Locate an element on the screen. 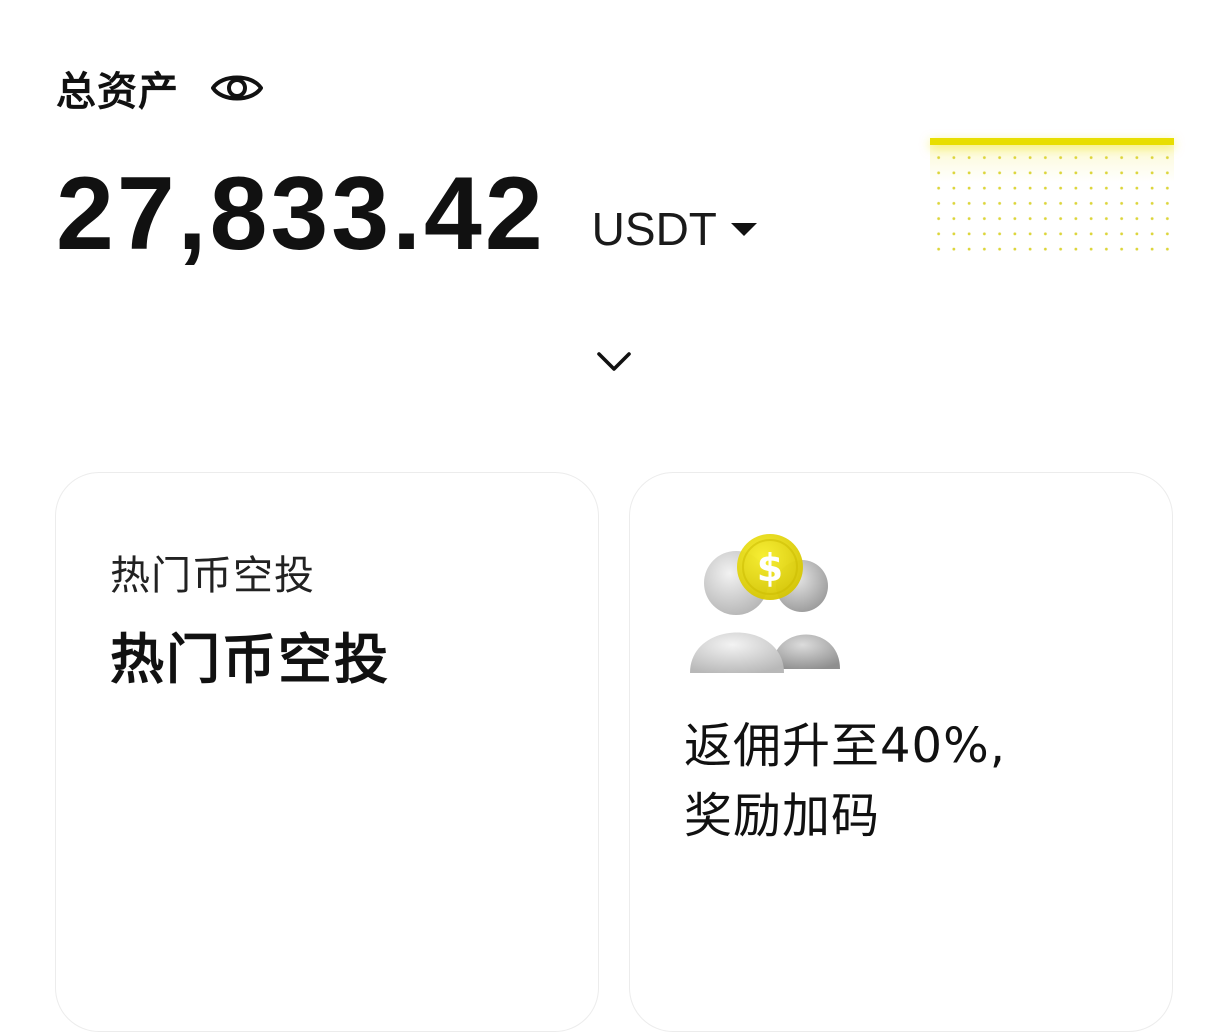 The image size is (1228, 1032). total-assets-label: 总资产 is located at coordinates (117, 92).